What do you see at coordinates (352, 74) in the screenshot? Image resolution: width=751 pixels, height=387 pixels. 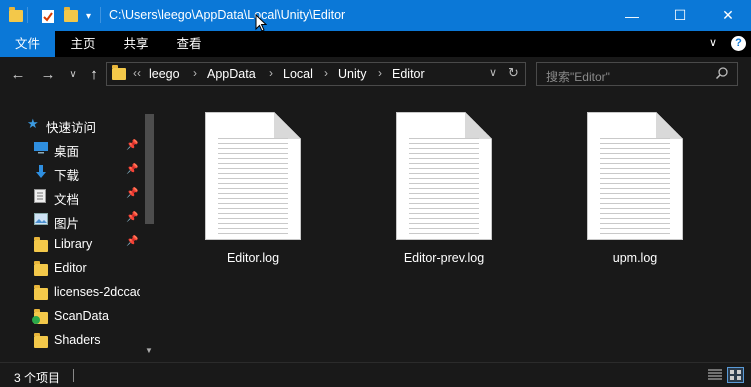 I see `breadcrumb-unity: Unity` at bounding box center [352, 74].